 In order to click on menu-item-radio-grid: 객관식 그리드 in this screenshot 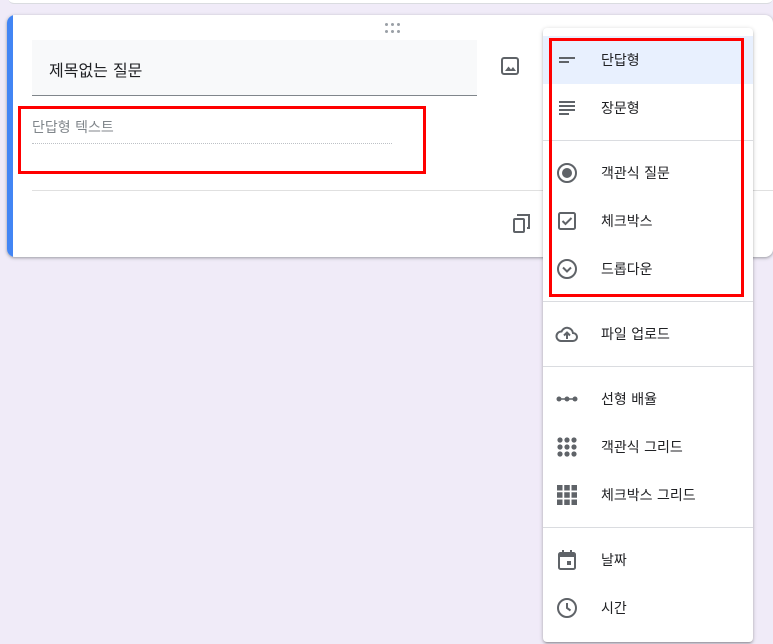, I will do `click(648, 447)`.